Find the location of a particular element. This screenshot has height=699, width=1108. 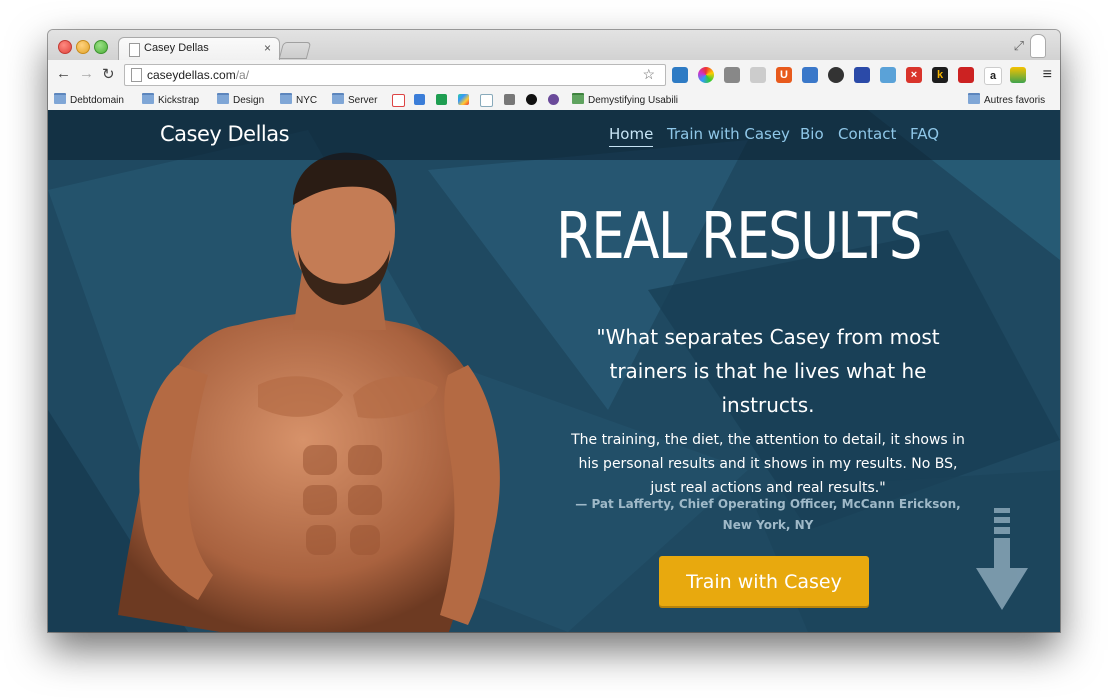

bookmark-folder: Autres favoris is located at coordinates (1006, 99).